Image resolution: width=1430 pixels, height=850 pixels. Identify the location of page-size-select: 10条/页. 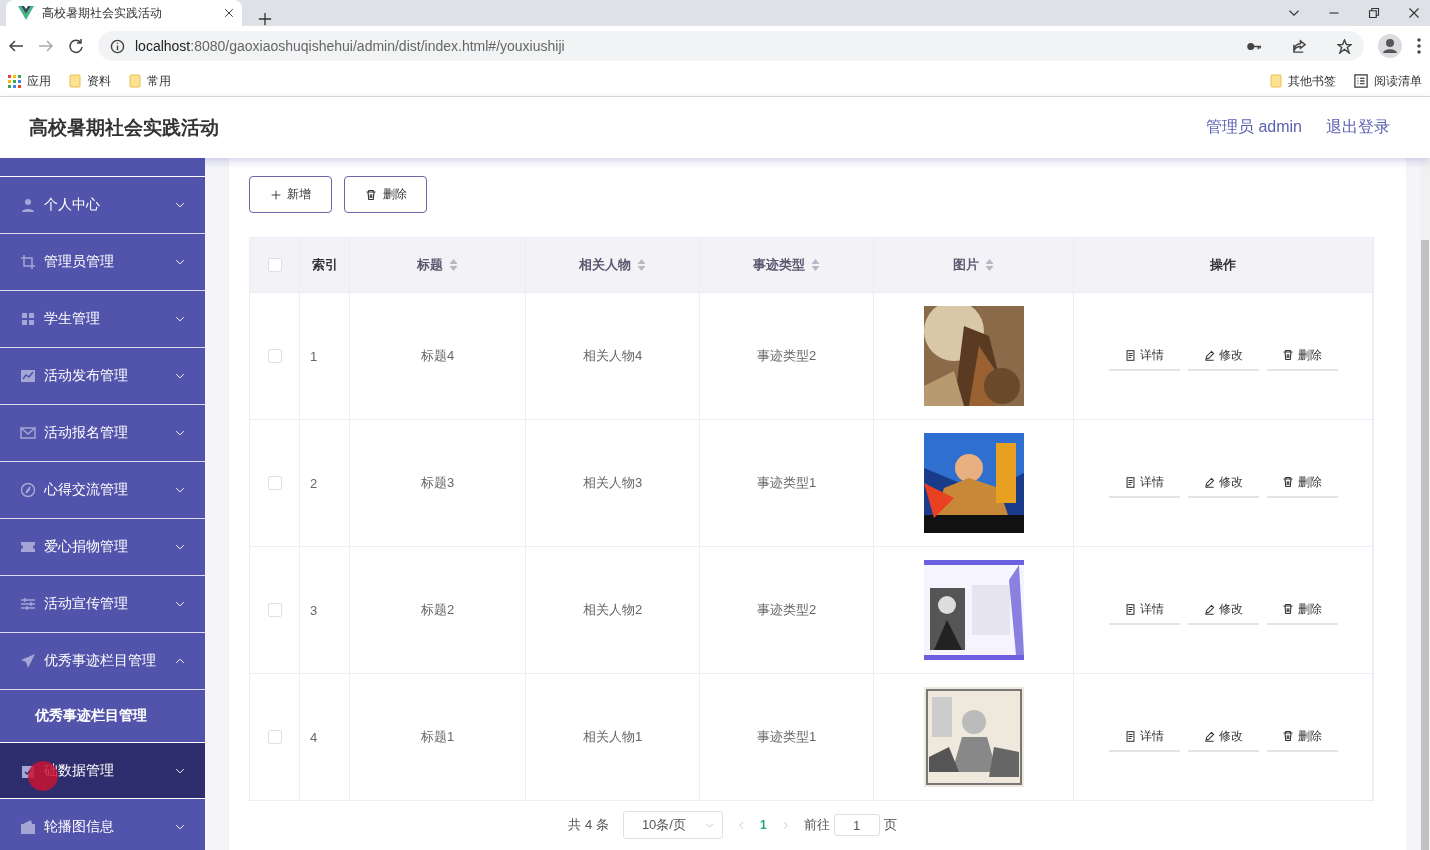
(672, 825).